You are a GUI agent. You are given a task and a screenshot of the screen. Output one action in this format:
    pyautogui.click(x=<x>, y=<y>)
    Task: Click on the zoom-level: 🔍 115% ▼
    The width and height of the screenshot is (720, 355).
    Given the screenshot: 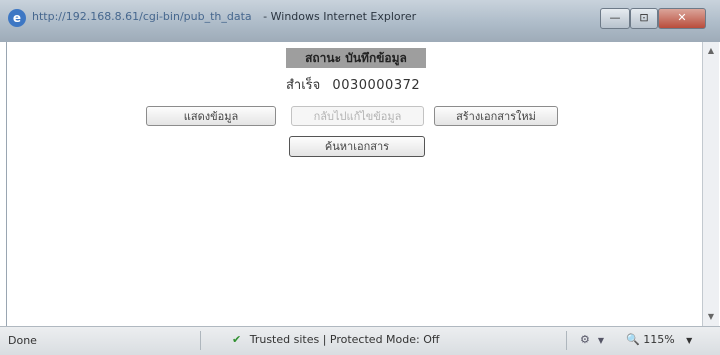 What is the action you would take?
    pyautogui.click(x=659, y=339)
    